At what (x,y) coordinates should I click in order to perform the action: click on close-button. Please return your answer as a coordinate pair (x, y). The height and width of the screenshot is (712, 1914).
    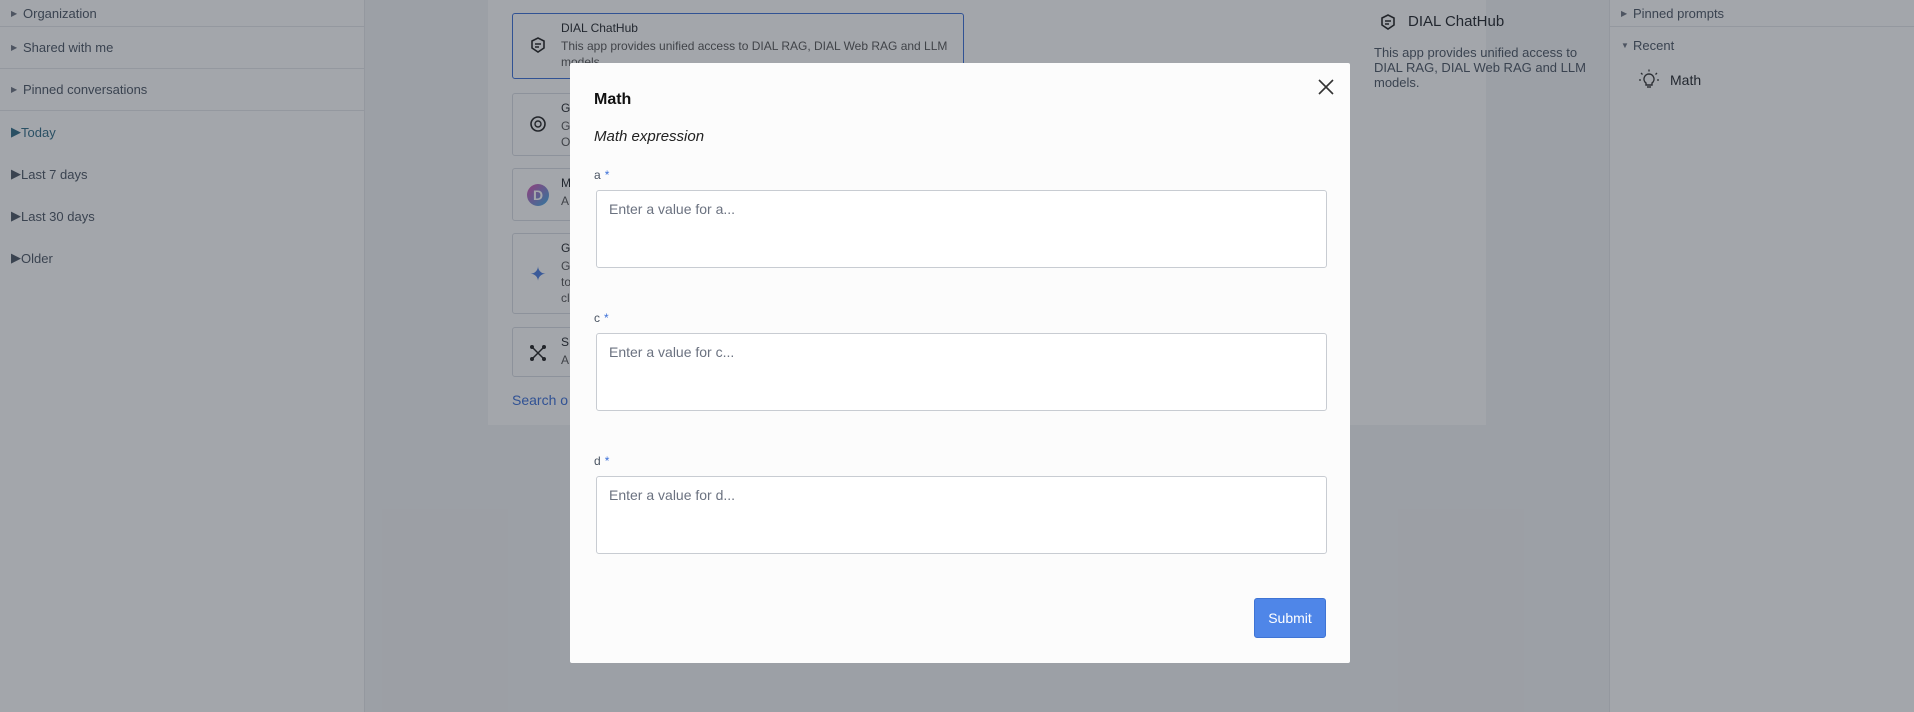
    Looking at the image, I should click on (1326, 87).